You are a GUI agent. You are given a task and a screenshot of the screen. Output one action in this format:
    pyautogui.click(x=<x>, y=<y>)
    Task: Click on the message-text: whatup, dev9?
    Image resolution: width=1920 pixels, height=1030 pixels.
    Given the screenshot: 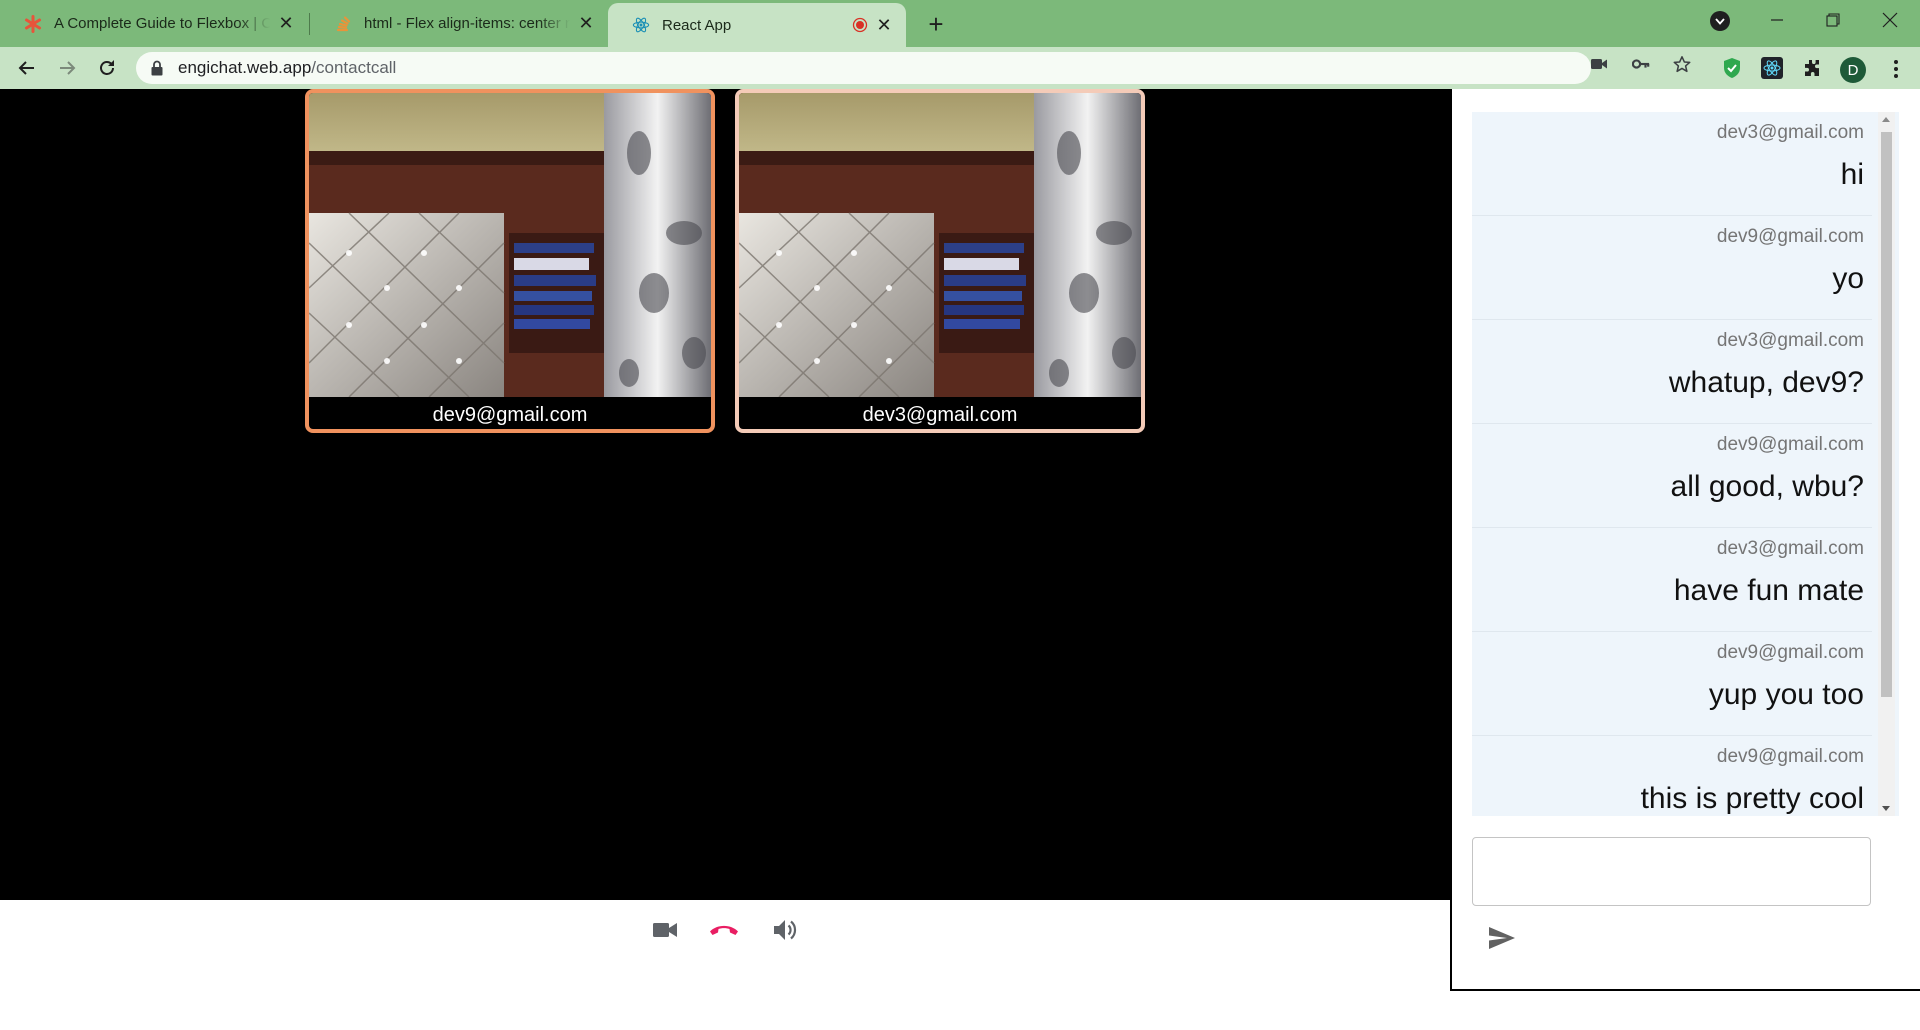 What is the action you would take?
    pyautogui.click(x=1766, y=382)
    